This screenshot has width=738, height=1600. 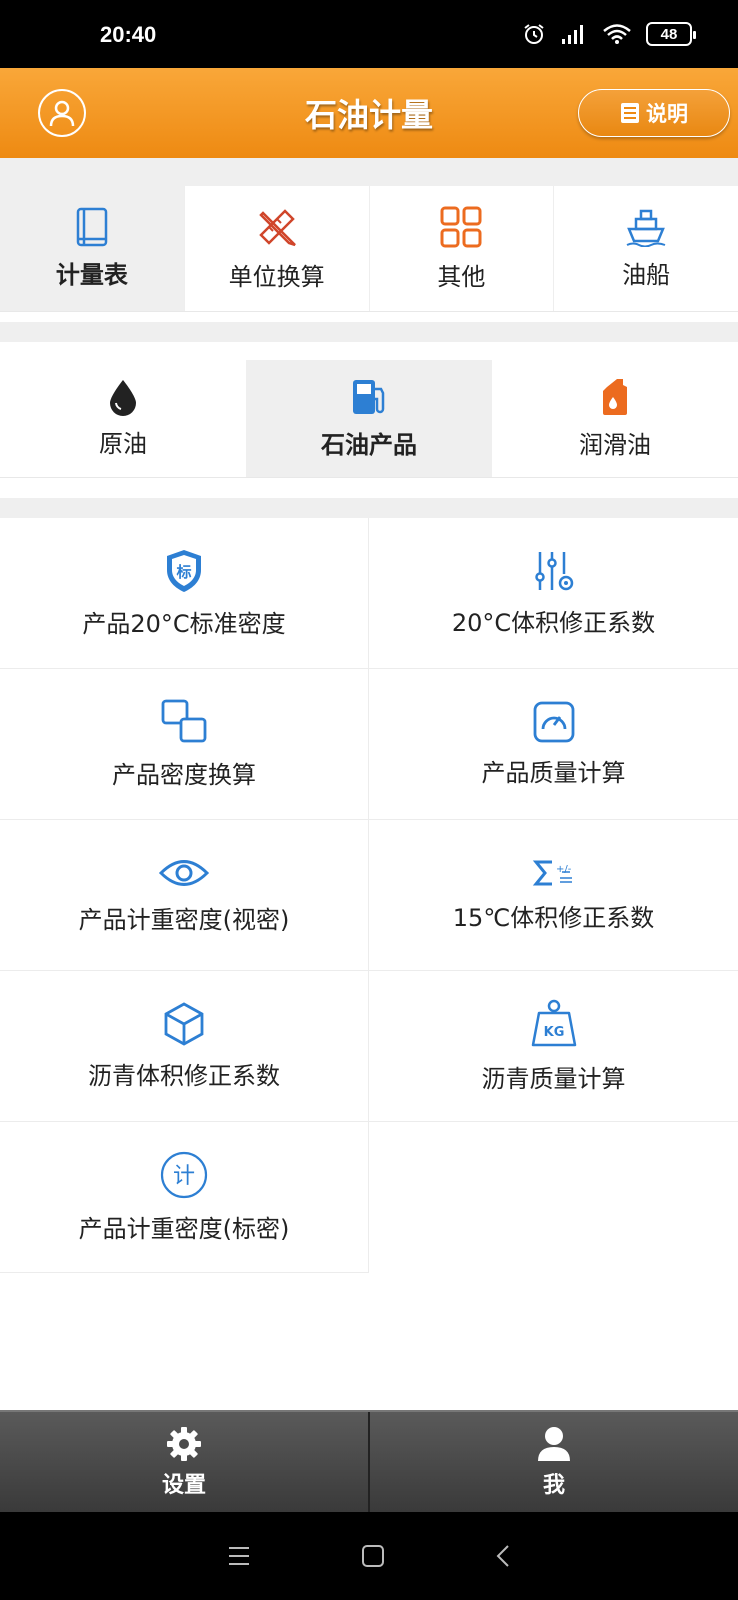 I want to click on tab-meter-table: 计量表, so click(x=92, y=248).